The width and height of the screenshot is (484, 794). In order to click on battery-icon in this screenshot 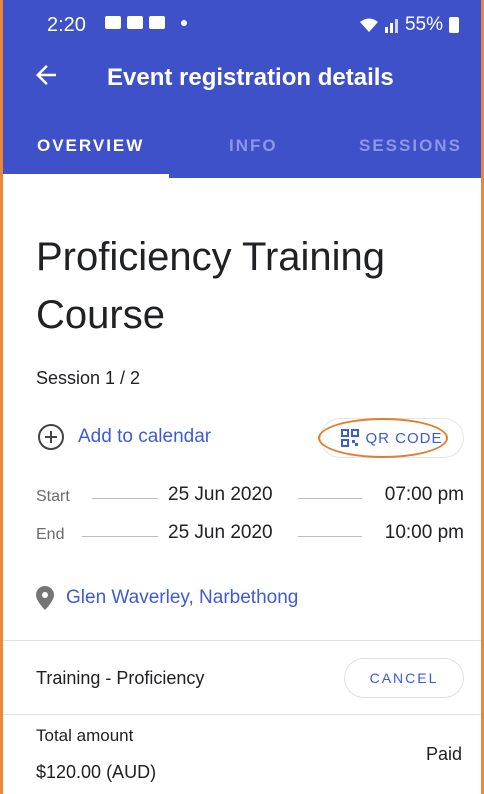, I will do `click(454, 25)`.